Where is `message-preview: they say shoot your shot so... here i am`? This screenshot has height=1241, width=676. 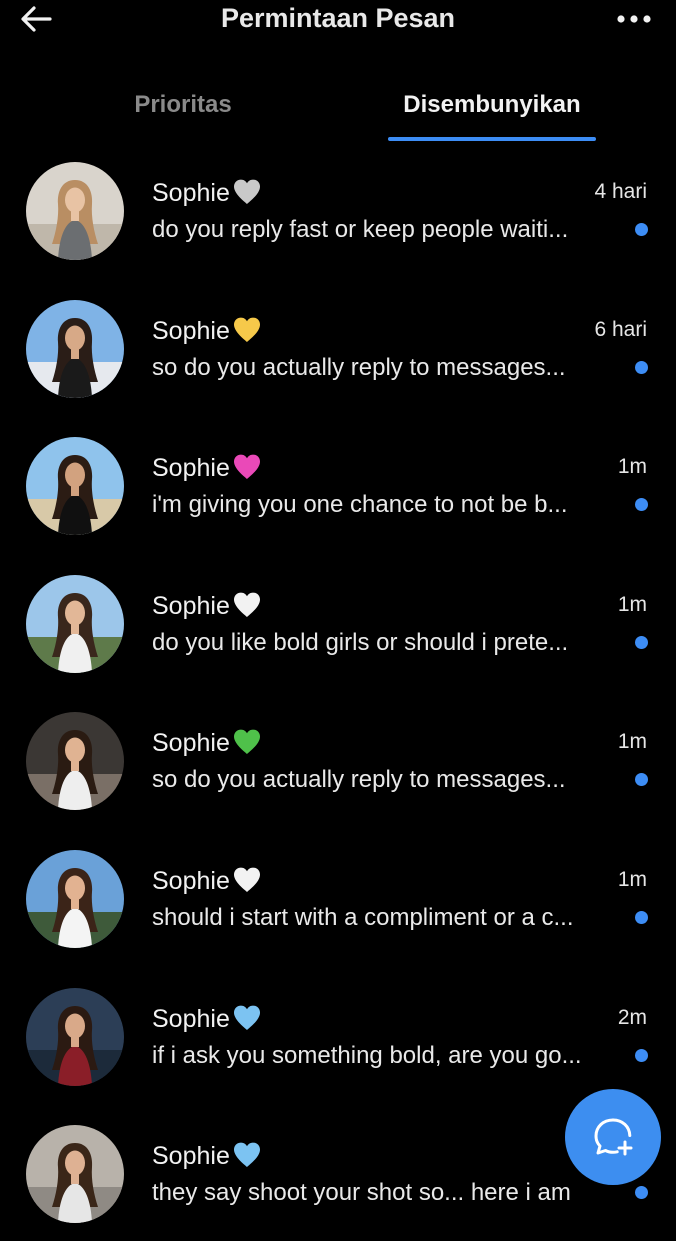
message-preview: they say shoot your shot so... here i am is located at coordinates (361, 1192).